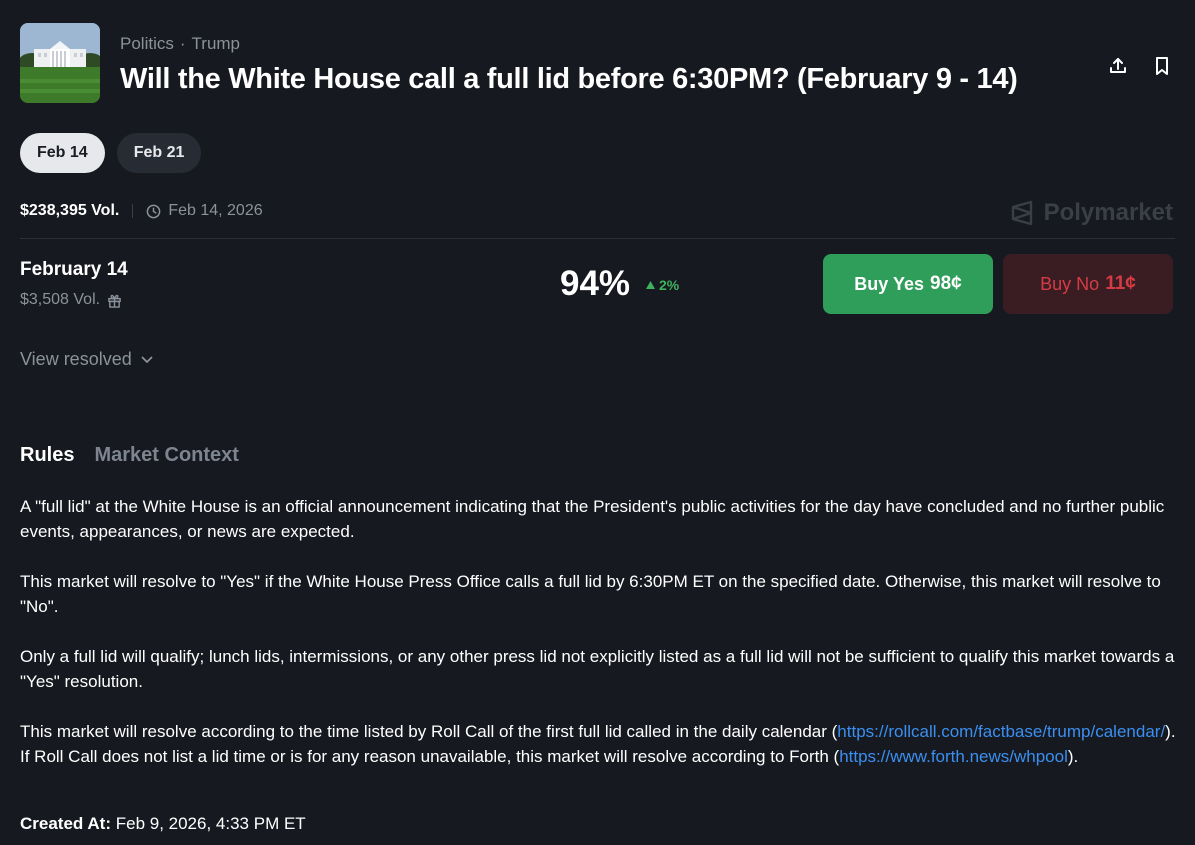 This screenshot has width=1195, height=845. I want to click on date-selector: Feb 14 Feb 21, so click(111, 153).